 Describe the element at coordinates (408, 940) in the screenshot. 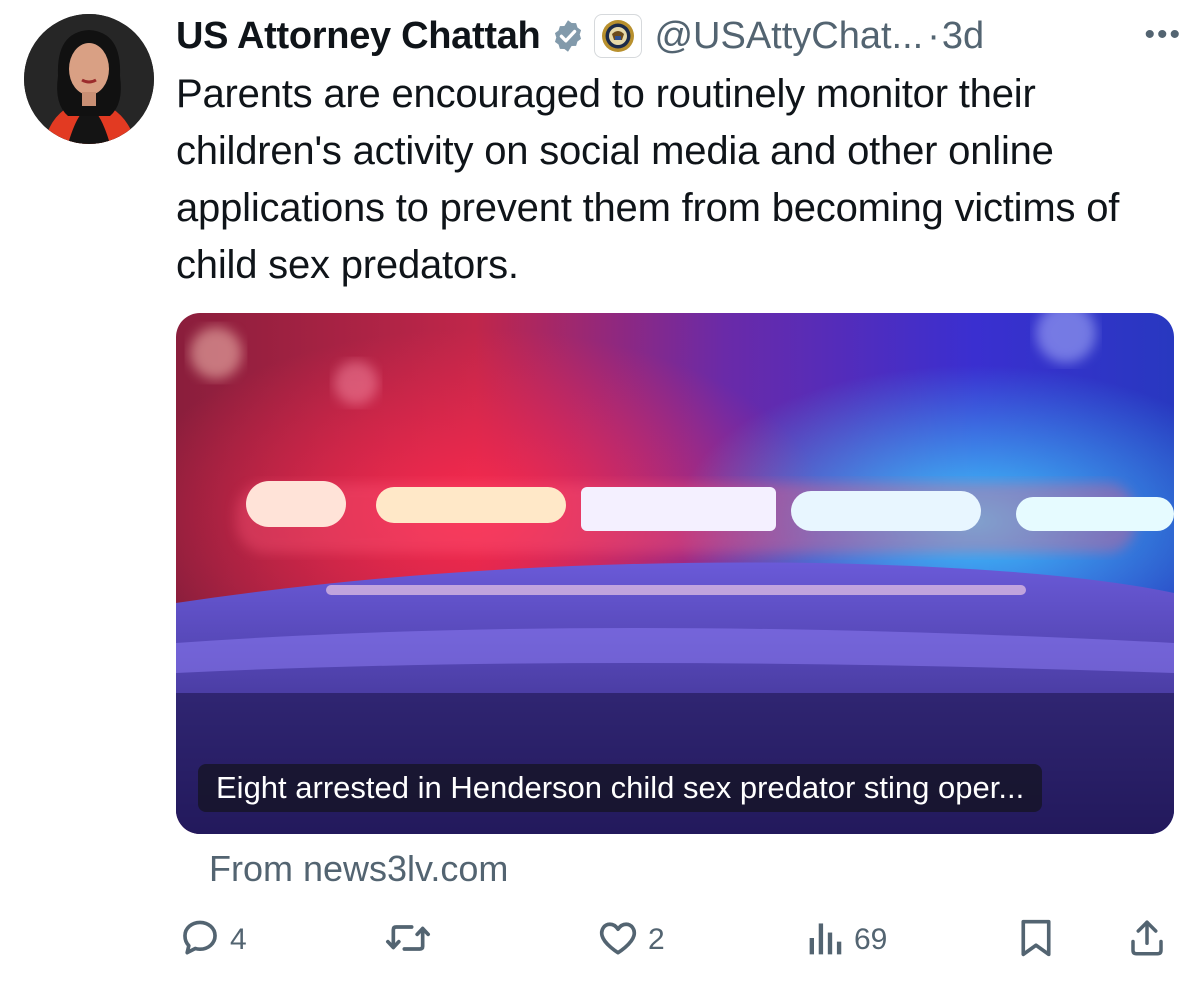

I see `repost-icon` at that location.